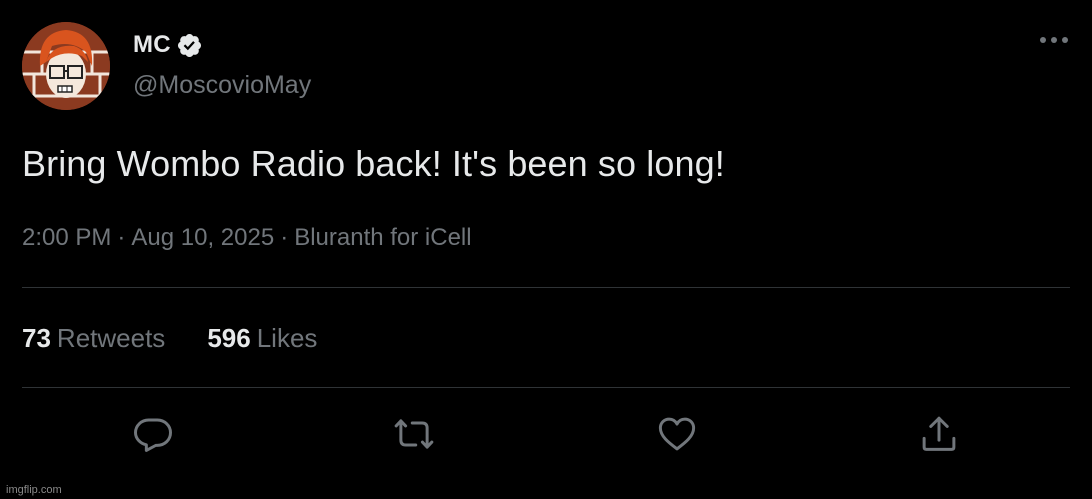 This screenshot has height=499, width=1092. I want to click on author-name-row: MC, so click(168, 45).